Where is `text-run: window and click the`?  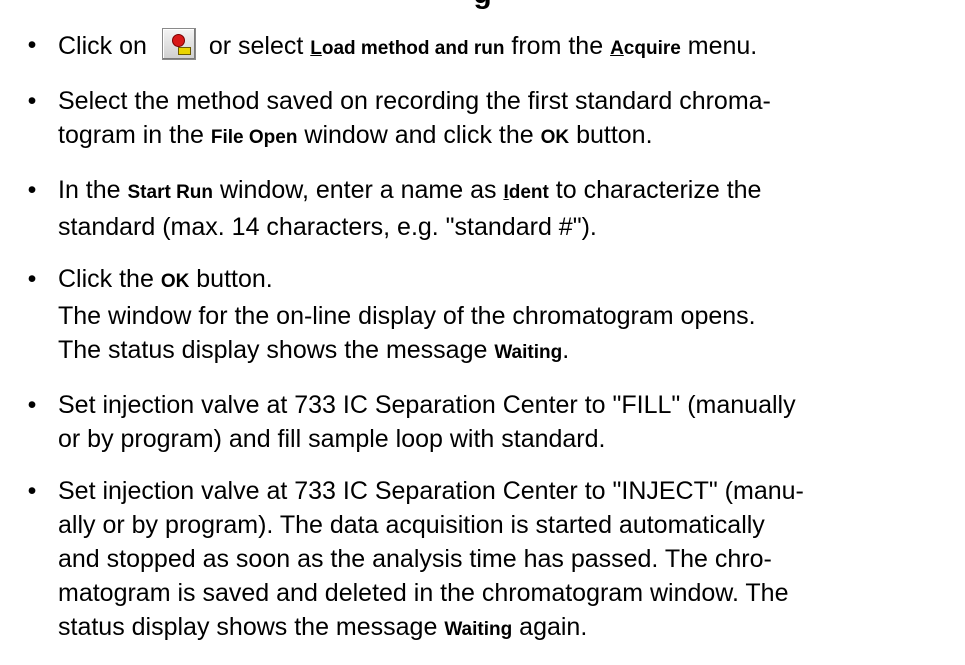
text-run: window and click the is located at coordinates (419, 135).